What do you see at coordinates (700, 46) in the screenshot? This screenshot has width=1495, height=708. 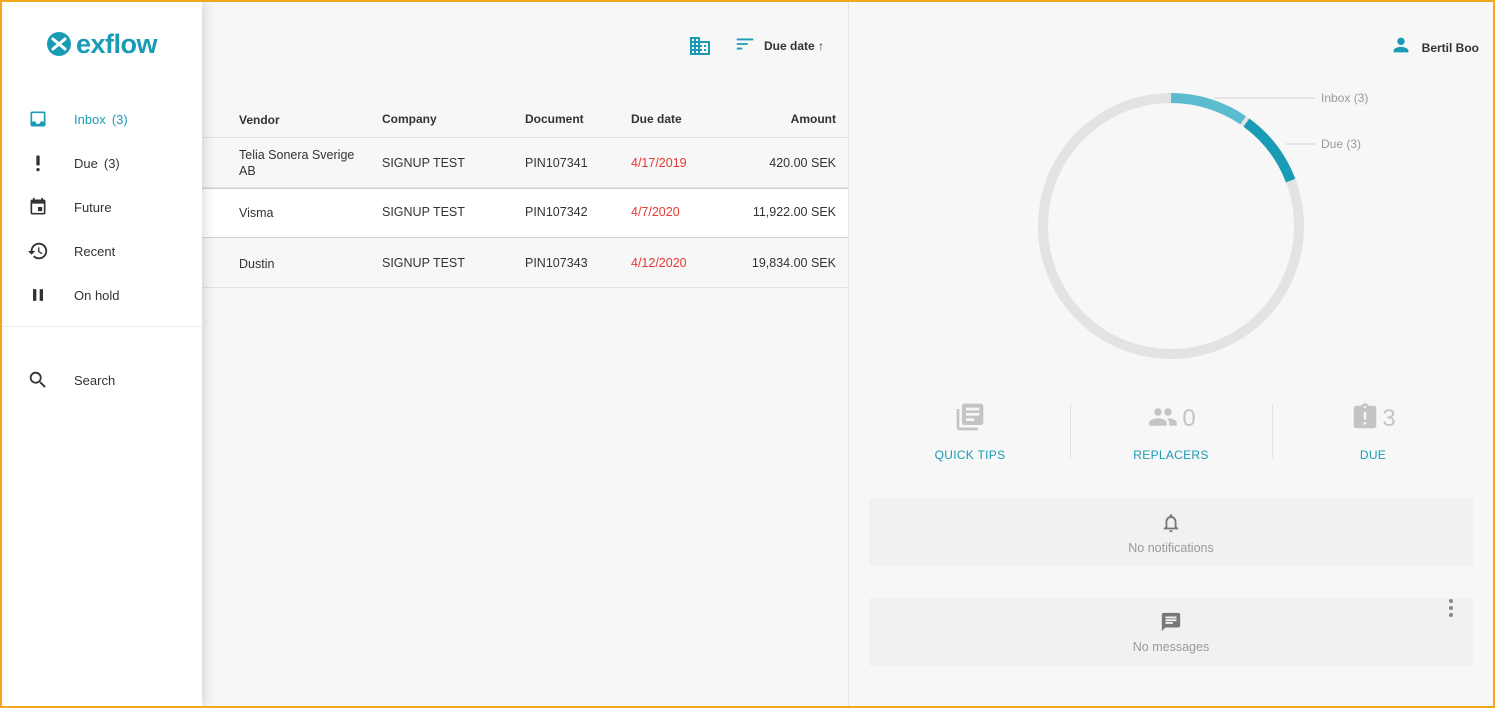 I see `building-icon` at bounding box center [700, 46].